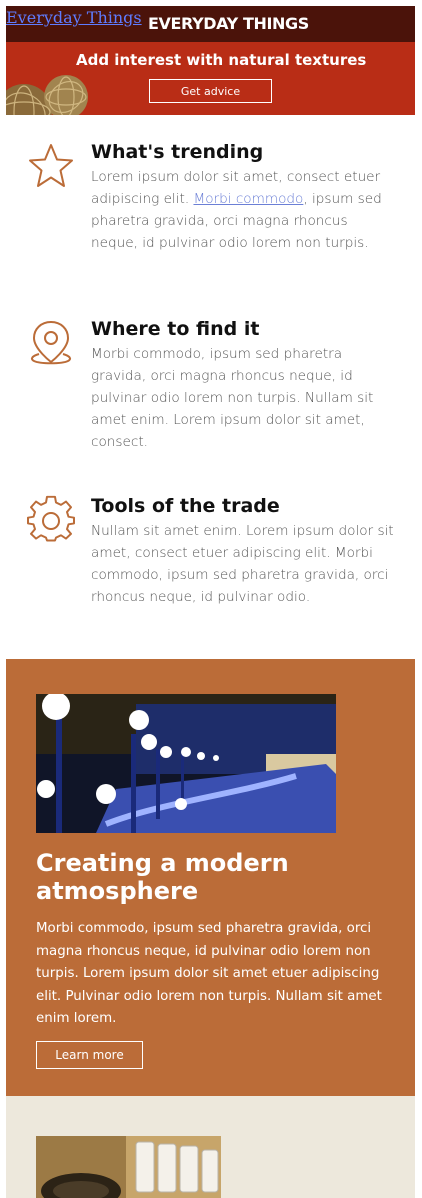 The width and height of the screenshot is (422, 1198). I want to click on morbi-commodo-link: Morbi commodo, so click(248, 199).